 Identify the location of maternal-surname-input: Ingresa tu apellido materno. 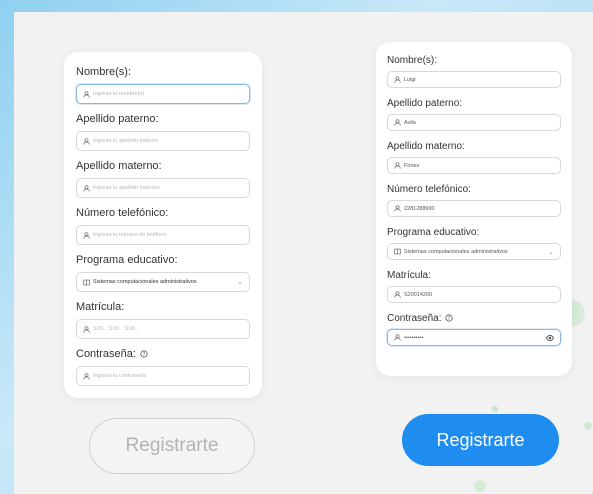
(163, 188).